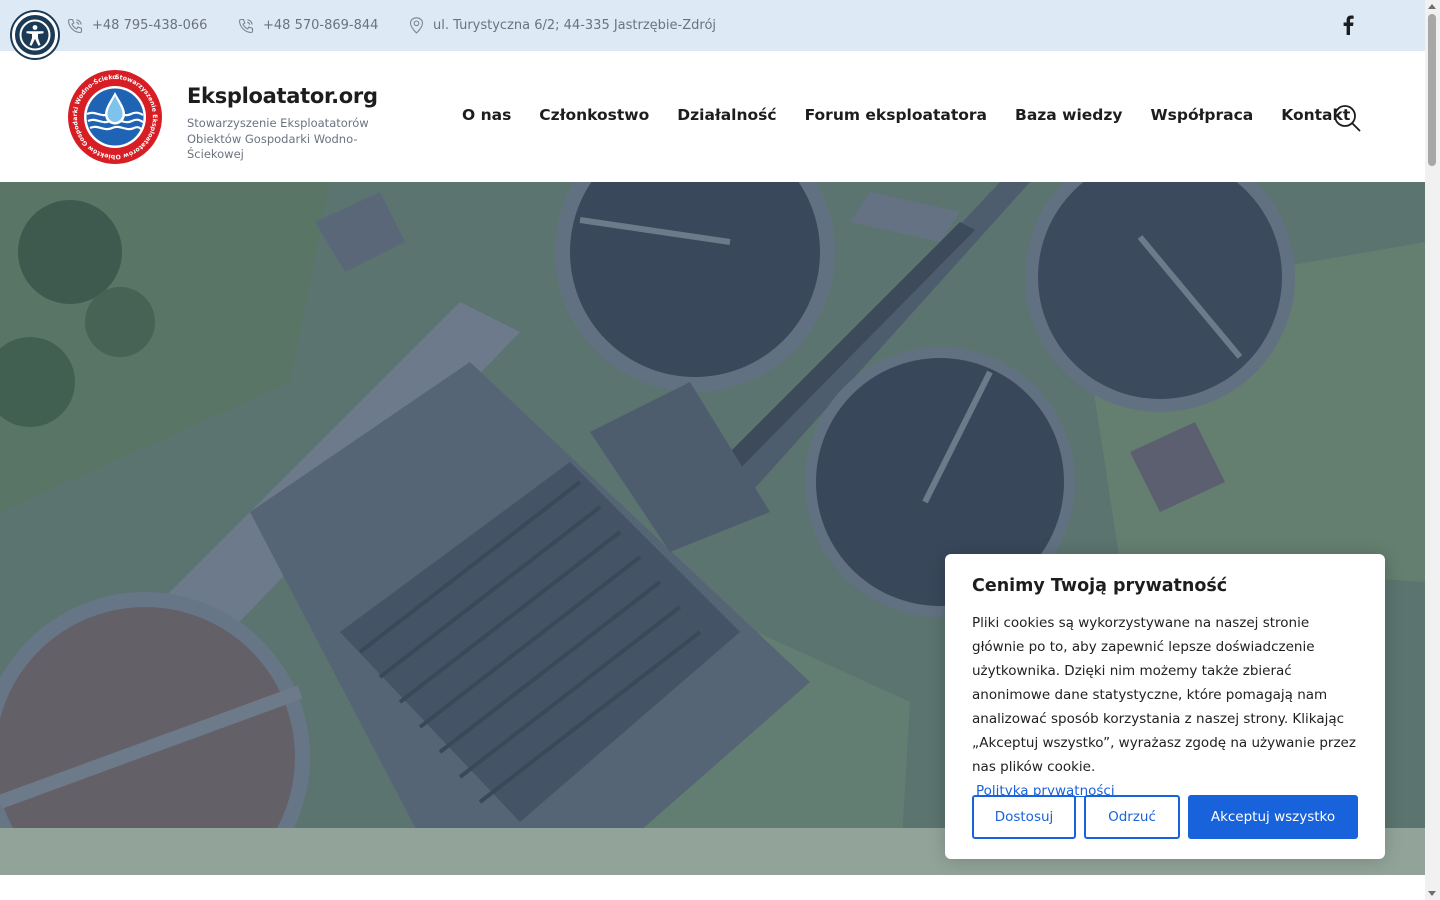  Describe the element at coordinates (1069, 115) in the screenshot. I see `nav-item-baza-wiedzy: Baza wiedzy` at that location.